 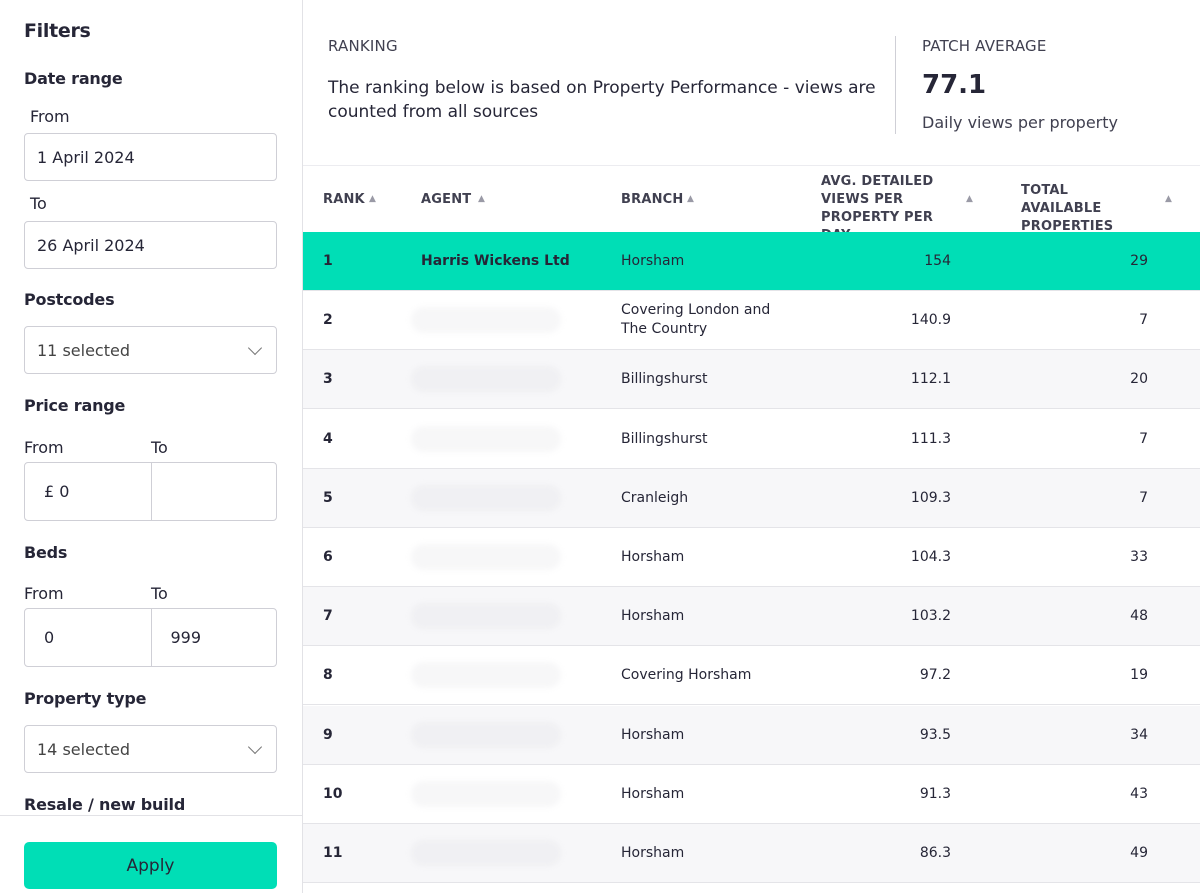 What do you see at coordinates (150, 245) in the screenshot?
I see `date-to-input: 26 April 2024` at bounding box center [150, 245].